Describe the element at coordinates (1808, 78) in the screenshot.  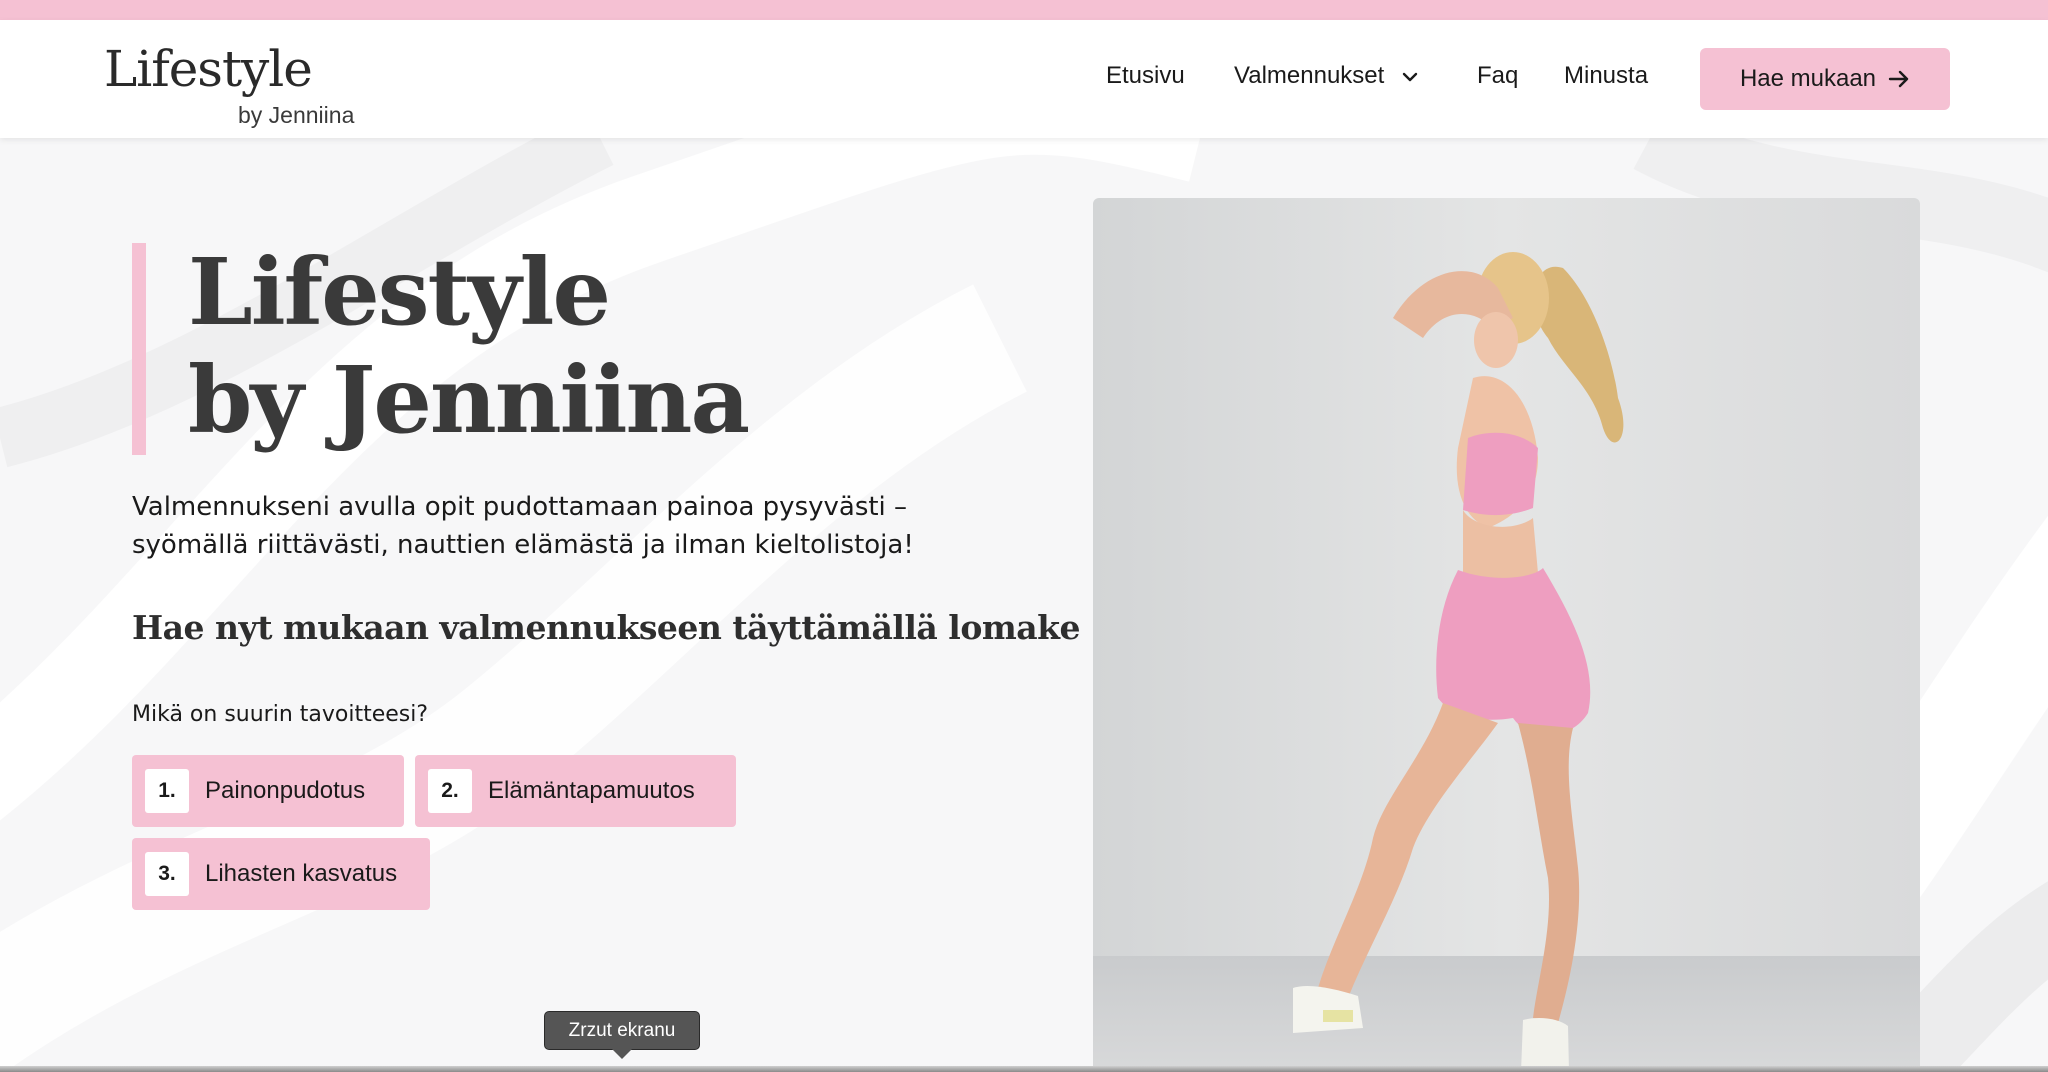
I see `hae-mukaan-label: Hae mukaan` at that location.